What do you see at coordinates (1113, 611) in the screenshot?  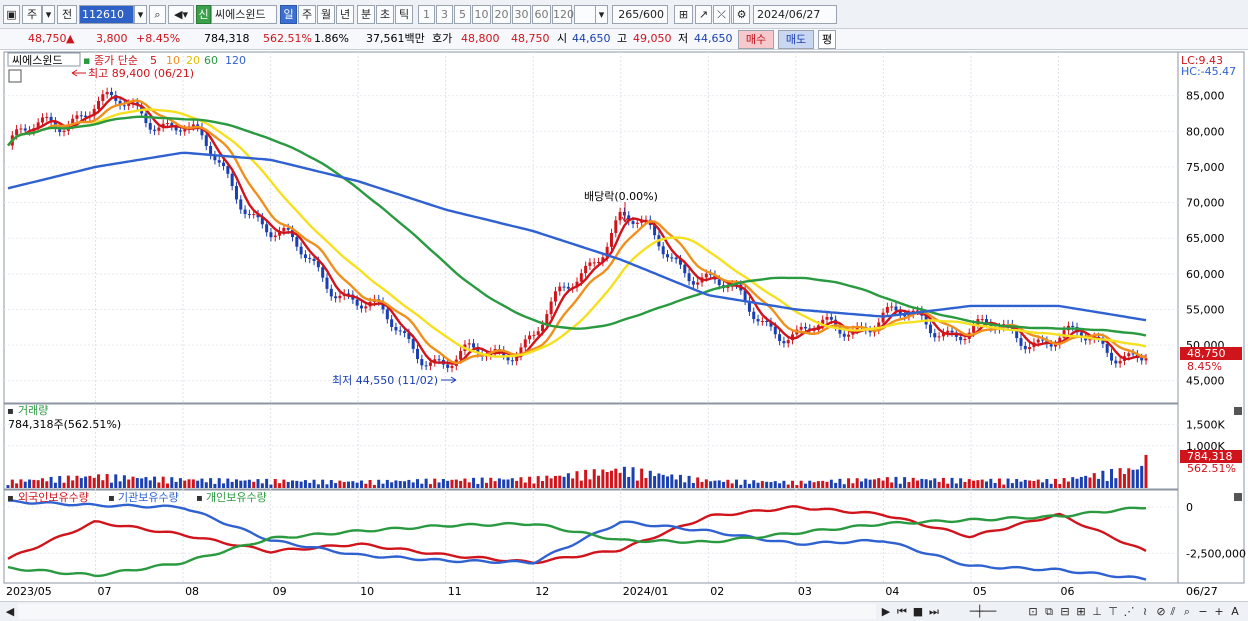 I see `line-icon: ⊤` at bounding box center [1113, 611].